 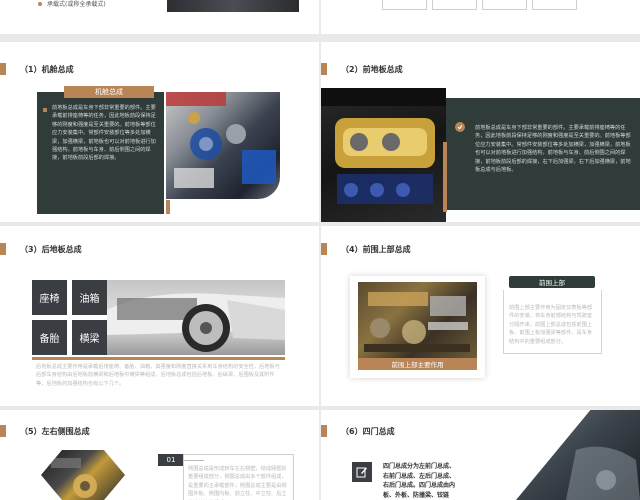 I want to click on slide-number: （3）, so click(x=31, y=249).